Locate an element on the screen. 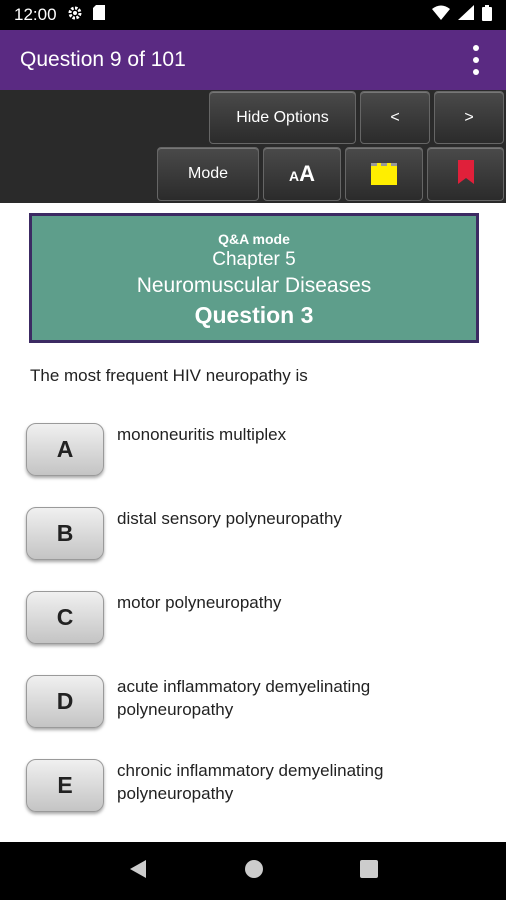  mode-button: Mode is located at coordinates (208, 174).